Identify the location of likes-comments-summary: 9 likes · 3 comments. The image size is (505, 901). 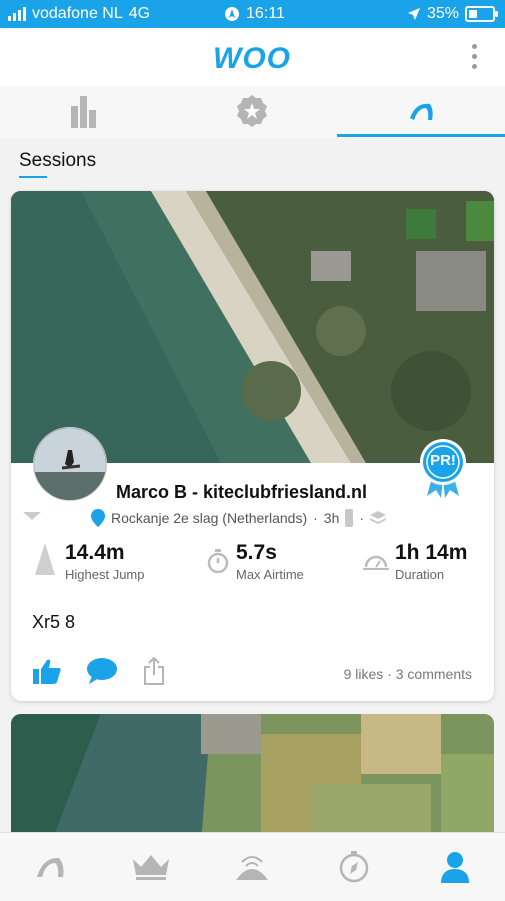
(408, 674).